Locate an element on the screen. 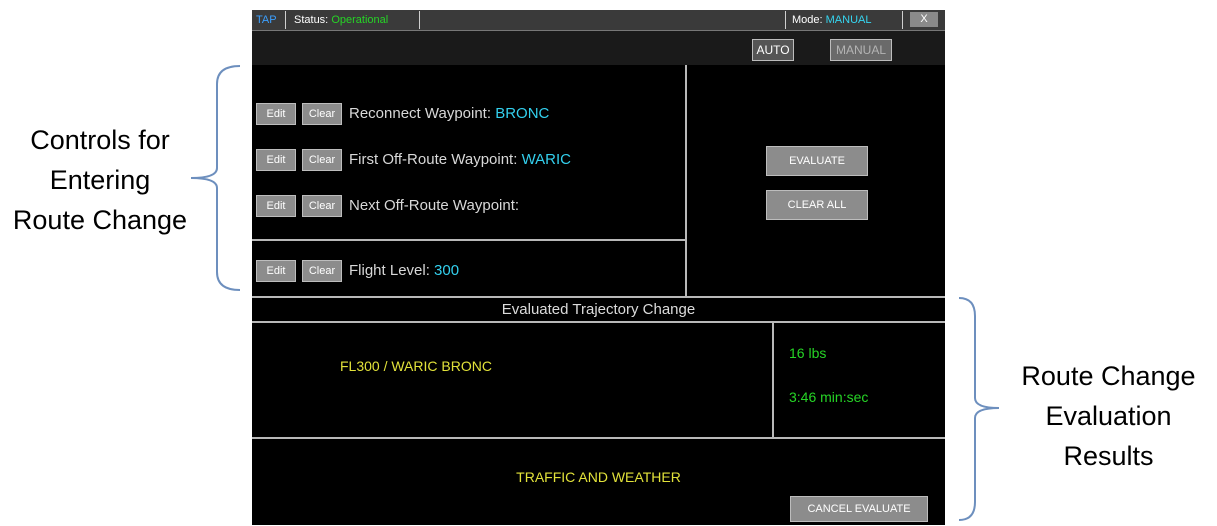 The image size is (1217, 526). annotation-line: Entering is located at coordinates (100, 180).